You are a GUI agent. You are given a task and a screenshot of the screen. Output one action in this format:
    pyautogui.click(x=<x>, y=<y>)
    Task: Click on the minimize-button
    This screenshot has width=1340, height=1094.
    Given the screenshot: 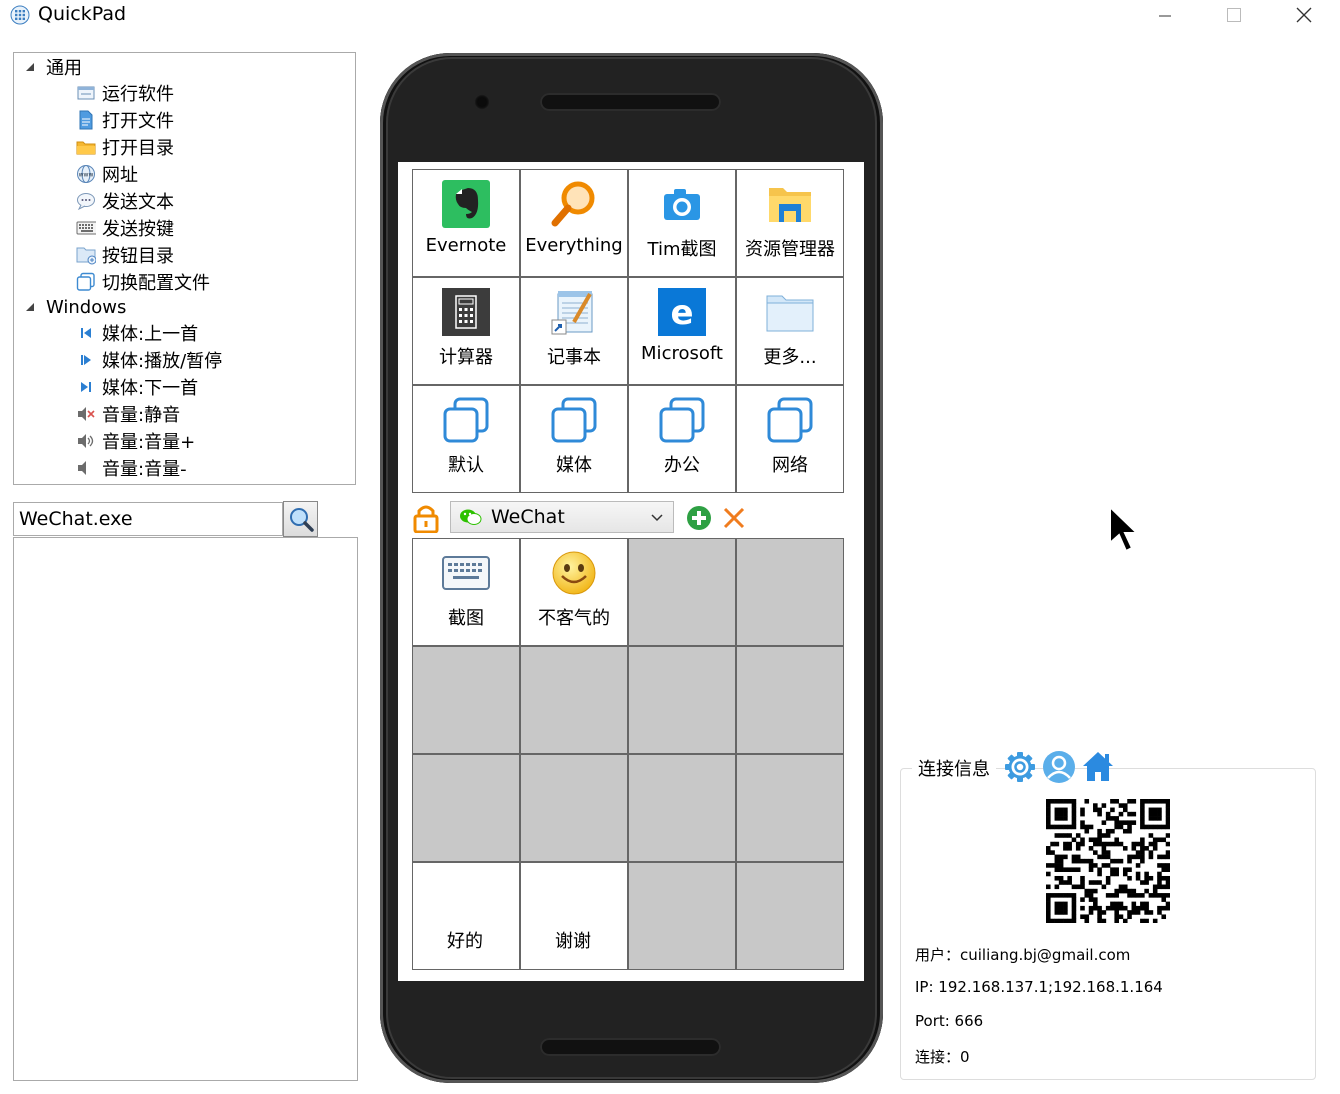 What is the action you would take?
    pyautogui.click(x=1165, y=15)
    